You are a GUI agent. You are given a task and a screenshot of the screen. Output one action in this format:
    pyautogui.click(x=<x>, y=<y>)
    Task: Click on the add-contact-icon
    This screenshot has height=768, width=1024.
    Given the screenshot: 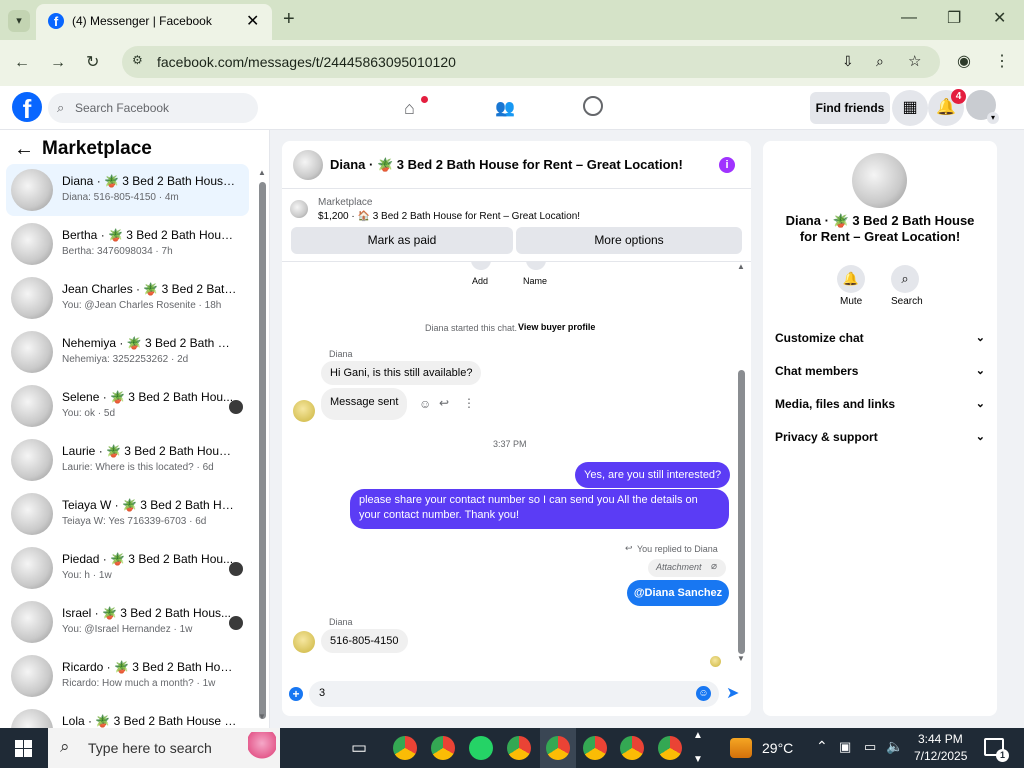 What is the action you would take?
    pyautogui.click(x=481, y=266)
    